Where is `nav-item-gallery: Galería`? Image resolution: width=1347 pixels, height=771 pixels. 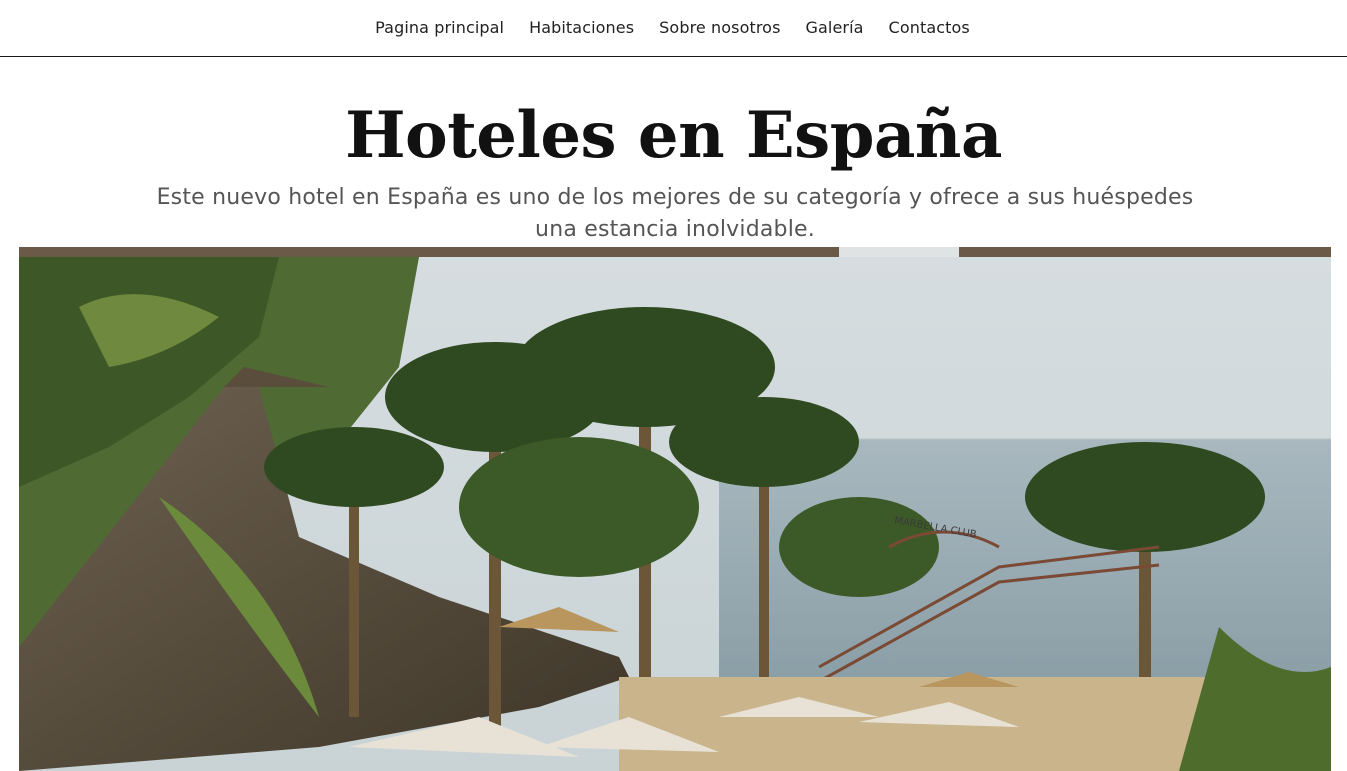
nav-item-gallery: Galería is located at coordinates (835, 28).